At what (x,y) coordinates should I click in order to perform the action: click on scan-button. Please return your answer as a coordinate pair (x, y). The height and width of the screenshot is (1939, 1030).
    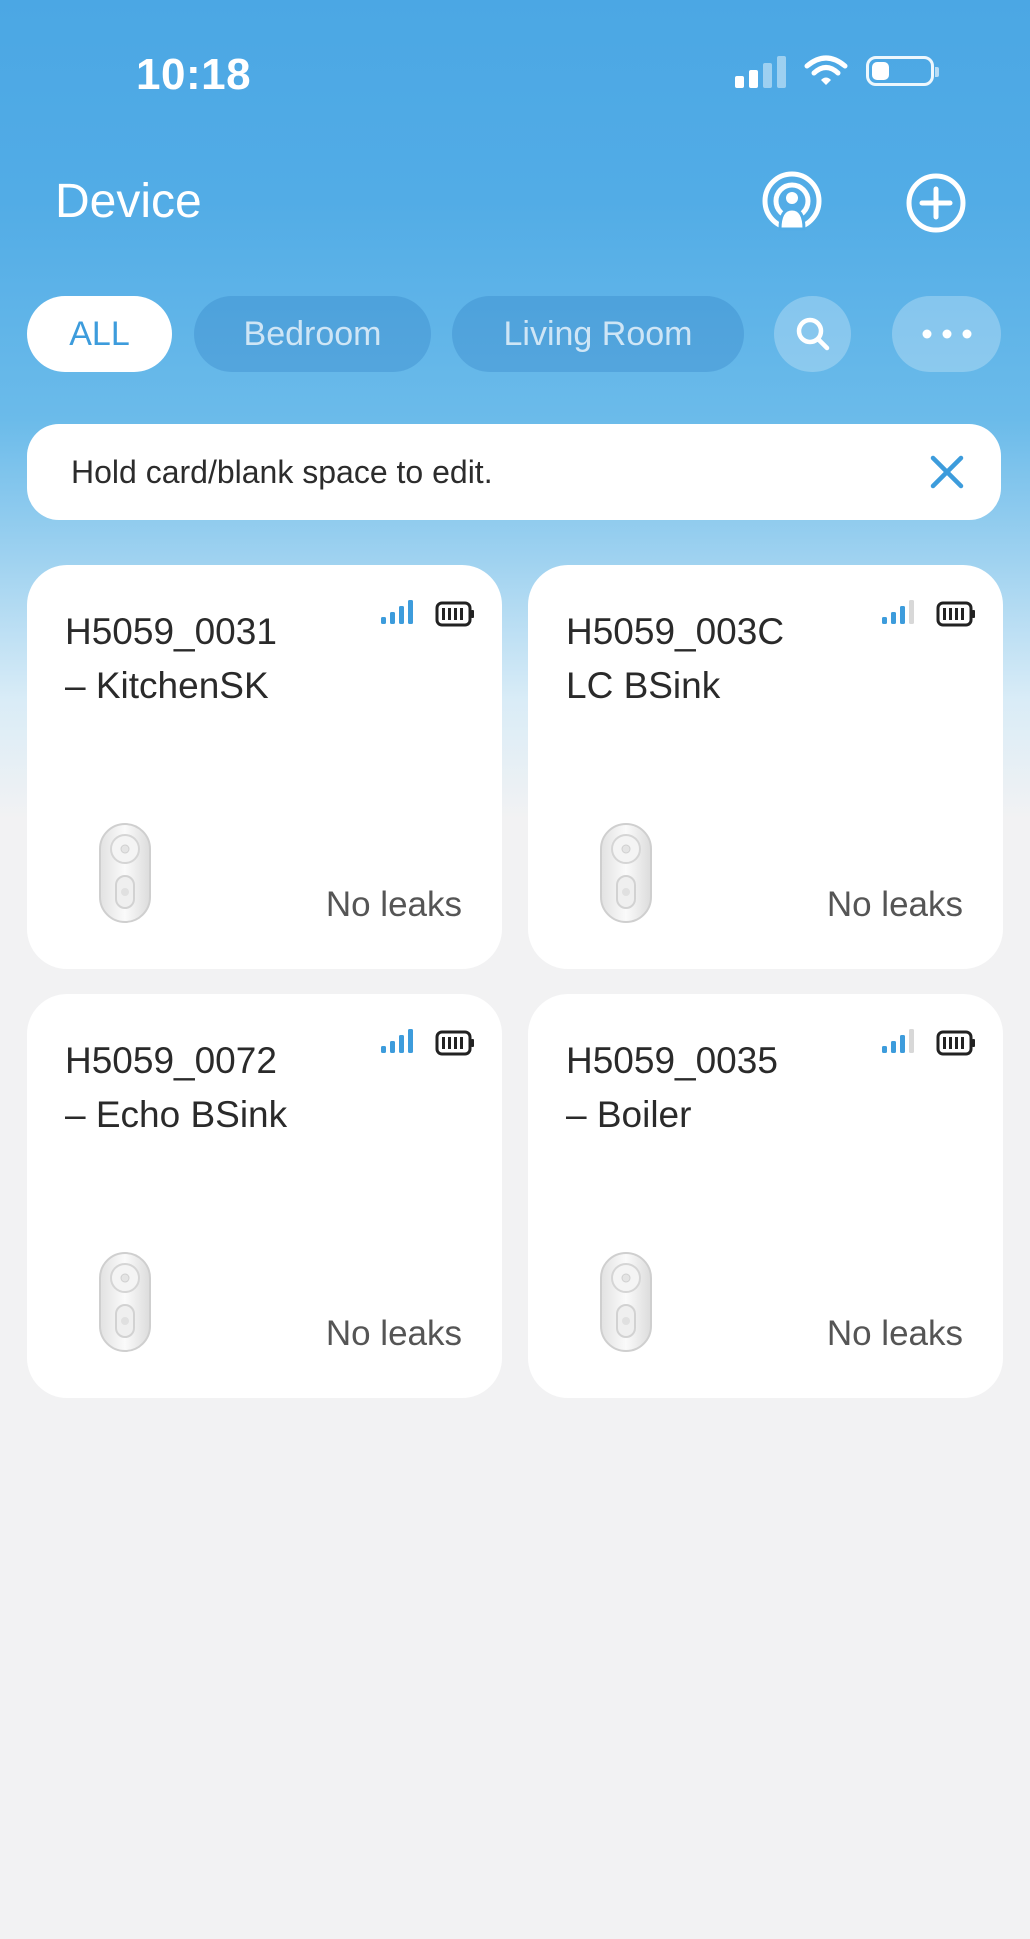
    Looking at the image, I should click on (792, 203).